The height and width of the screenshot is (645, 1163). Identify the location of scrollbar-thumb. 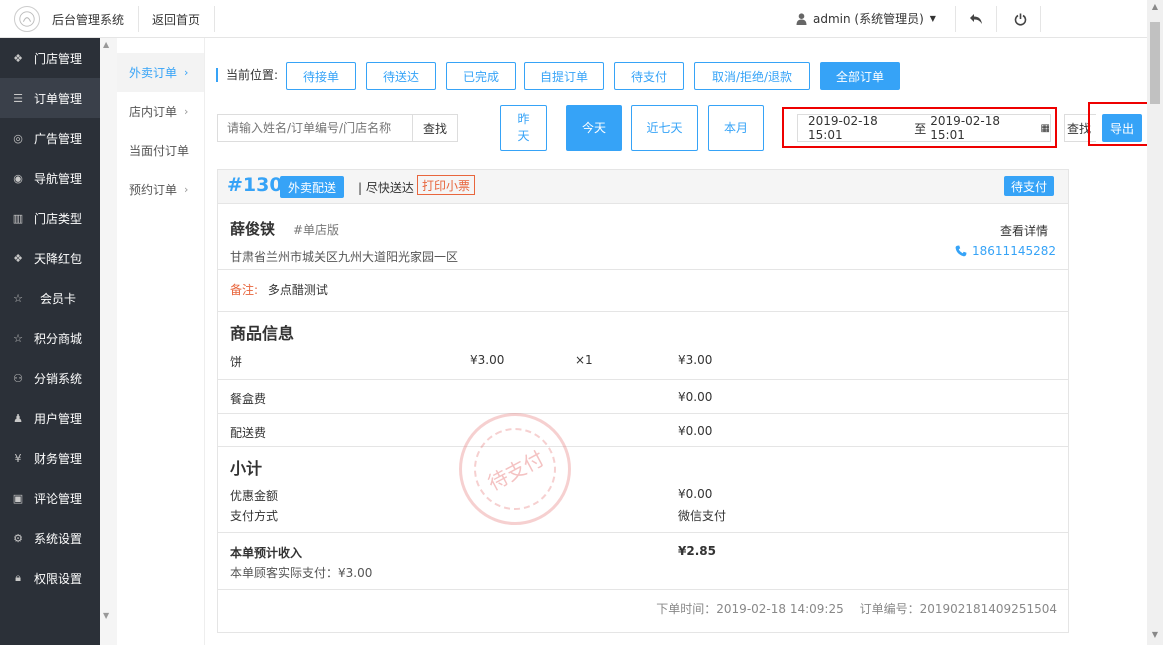
(1155, 63).